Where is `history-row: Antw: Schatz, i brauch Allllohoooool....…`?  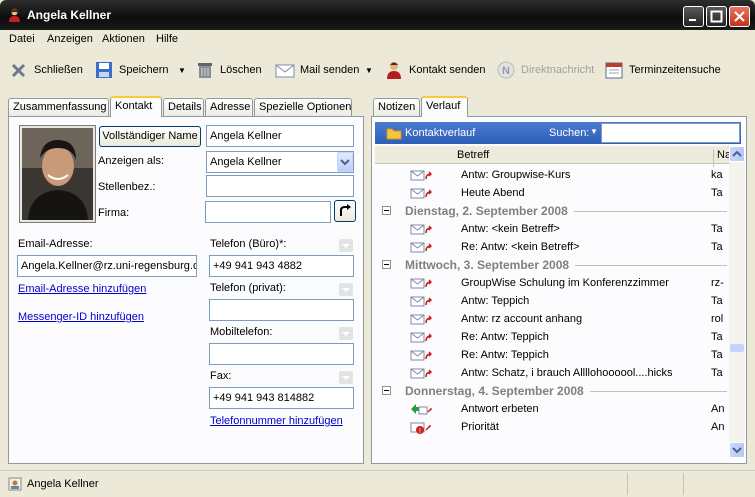
history-row: Antw: Schatz, i brauch Allllohoooool....… is located at coordinates (551, 373).